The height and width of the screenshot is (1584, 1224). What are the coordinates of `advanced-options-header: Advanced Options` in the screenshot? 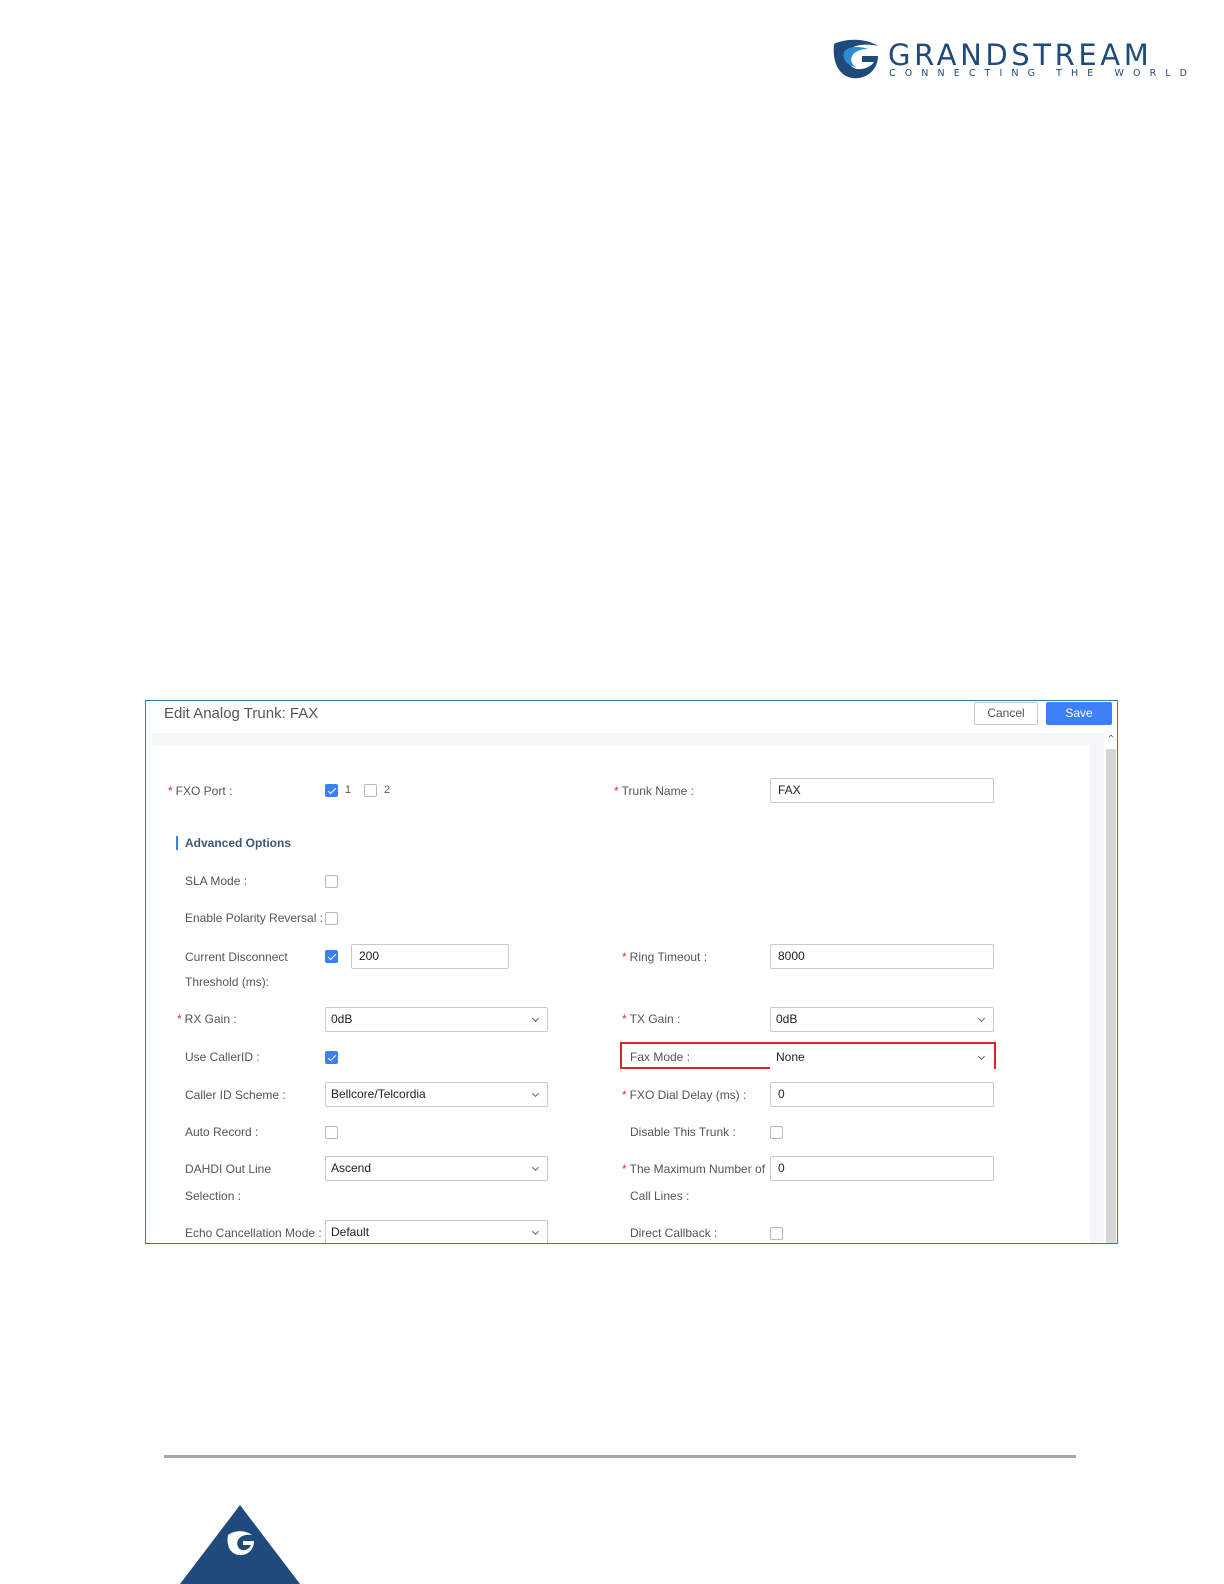 It's located at (233, 843).